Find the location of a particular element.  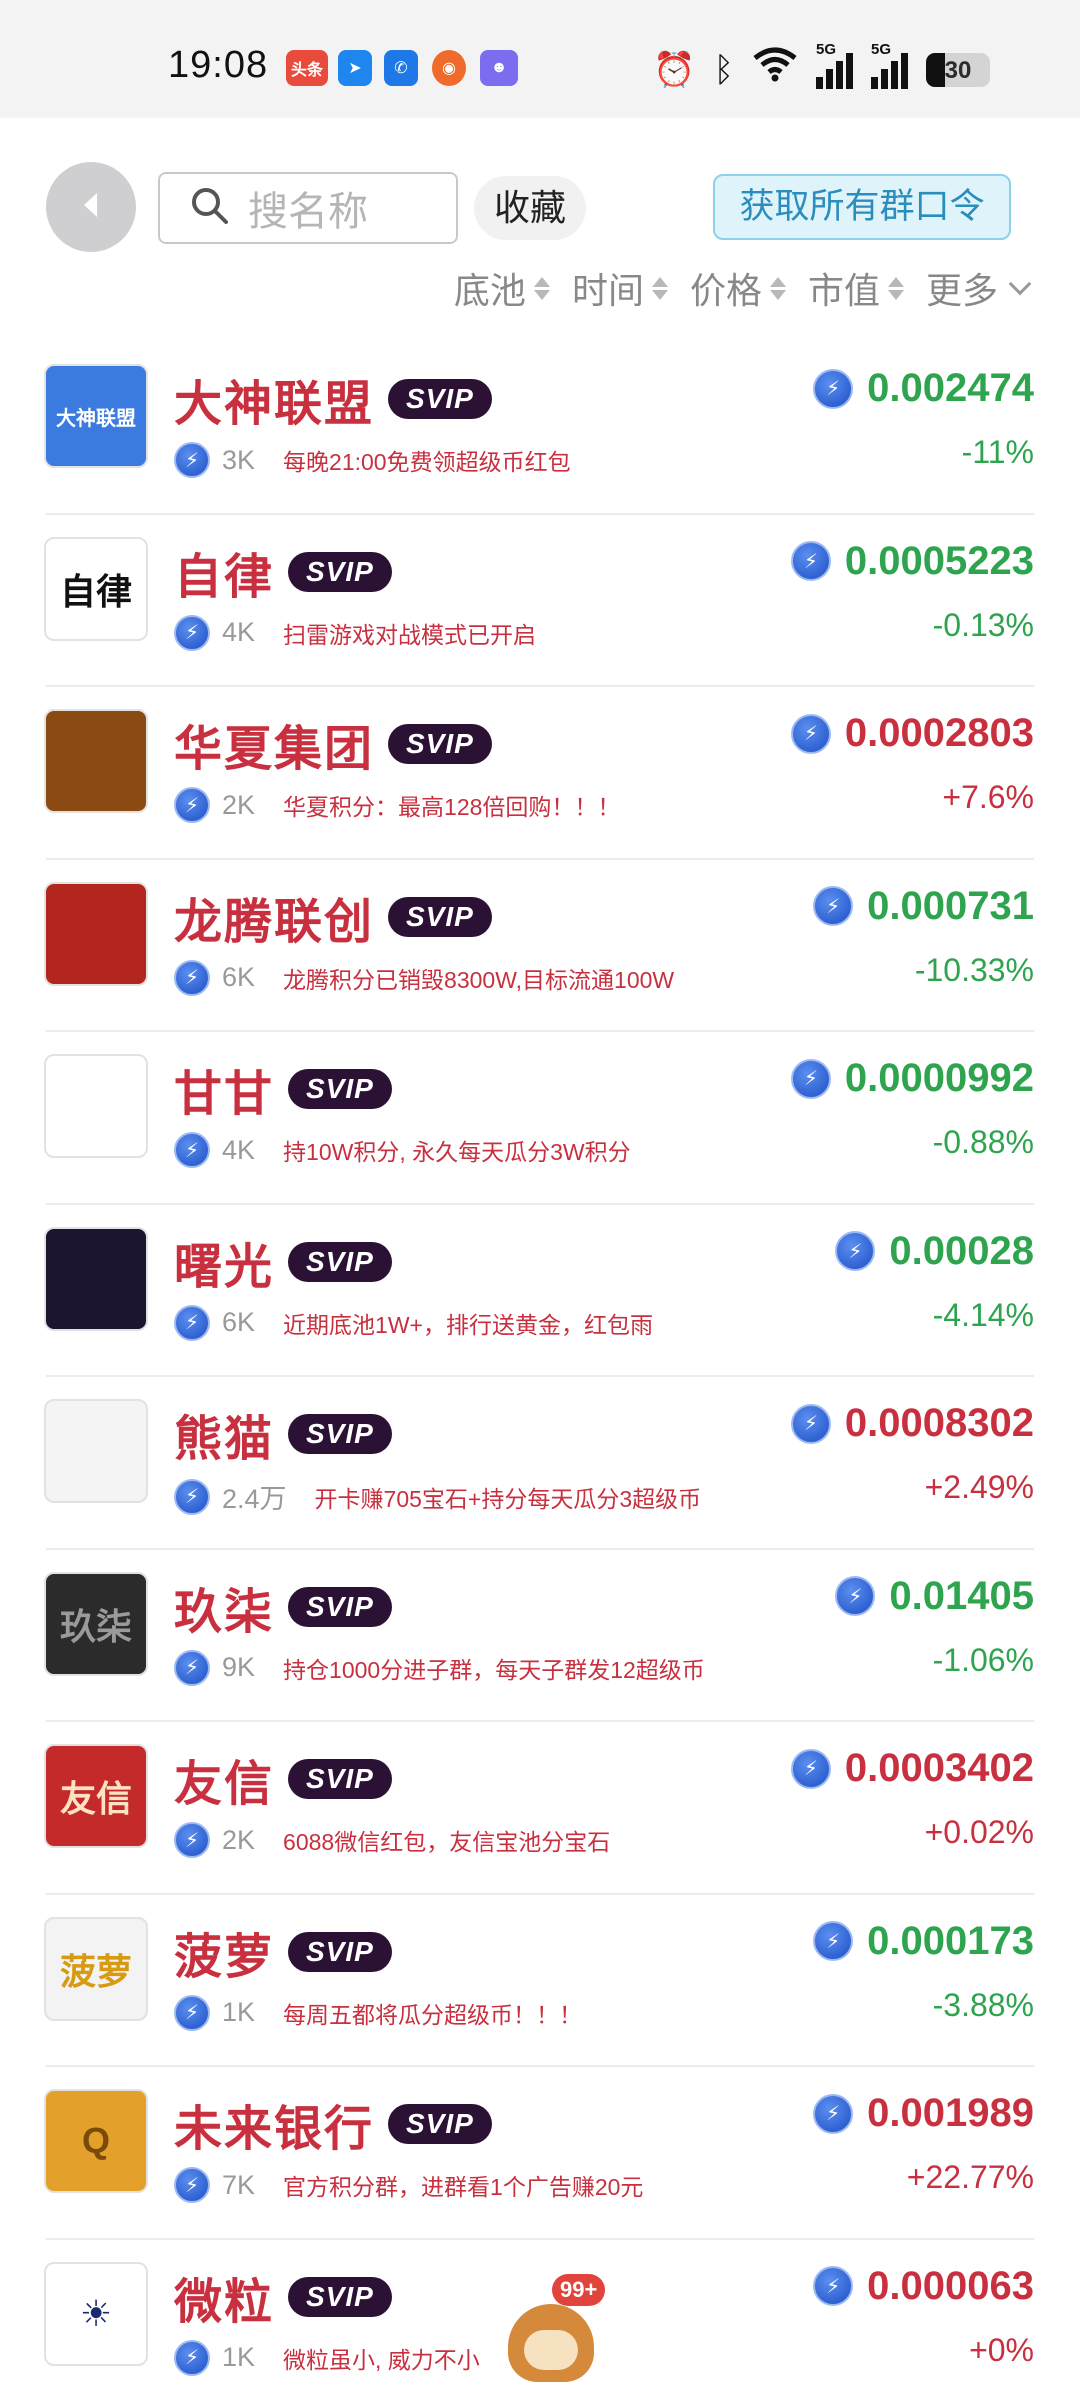

search-placeholder: 搜名称 is located at coordinates (308, 212).